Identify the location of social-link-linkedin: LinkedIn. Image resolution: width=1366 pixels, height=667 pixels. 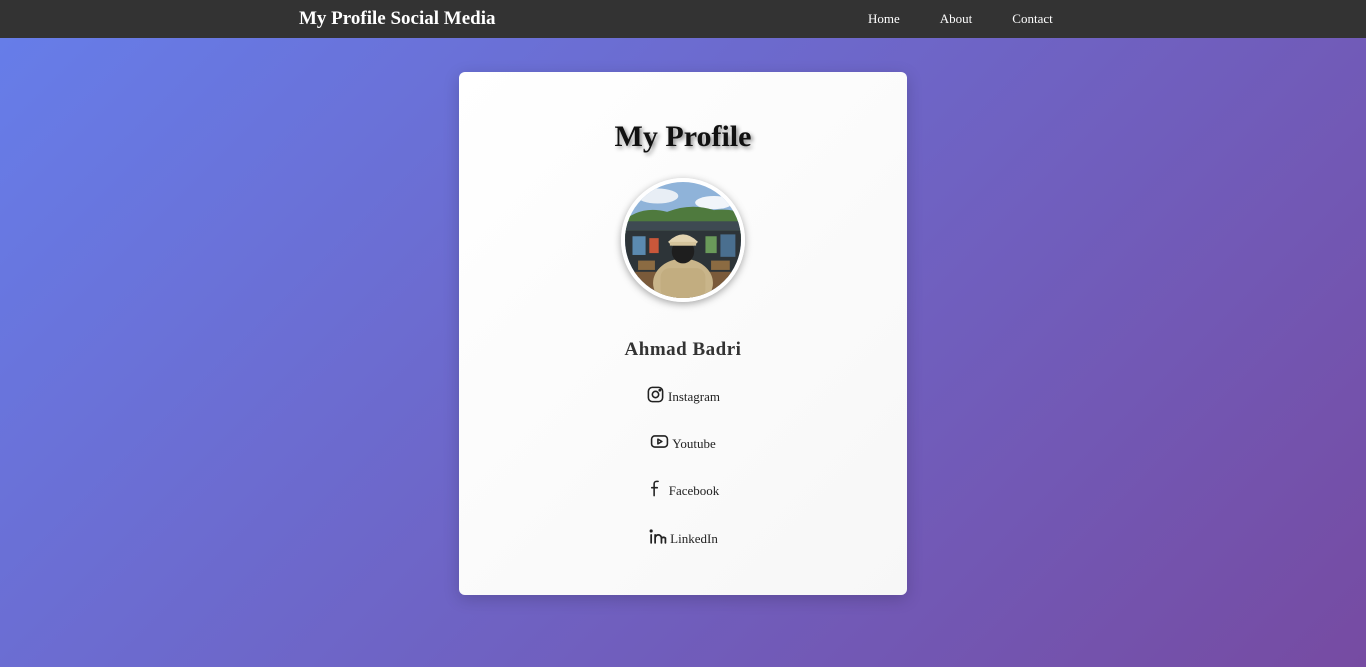
(683, 536).